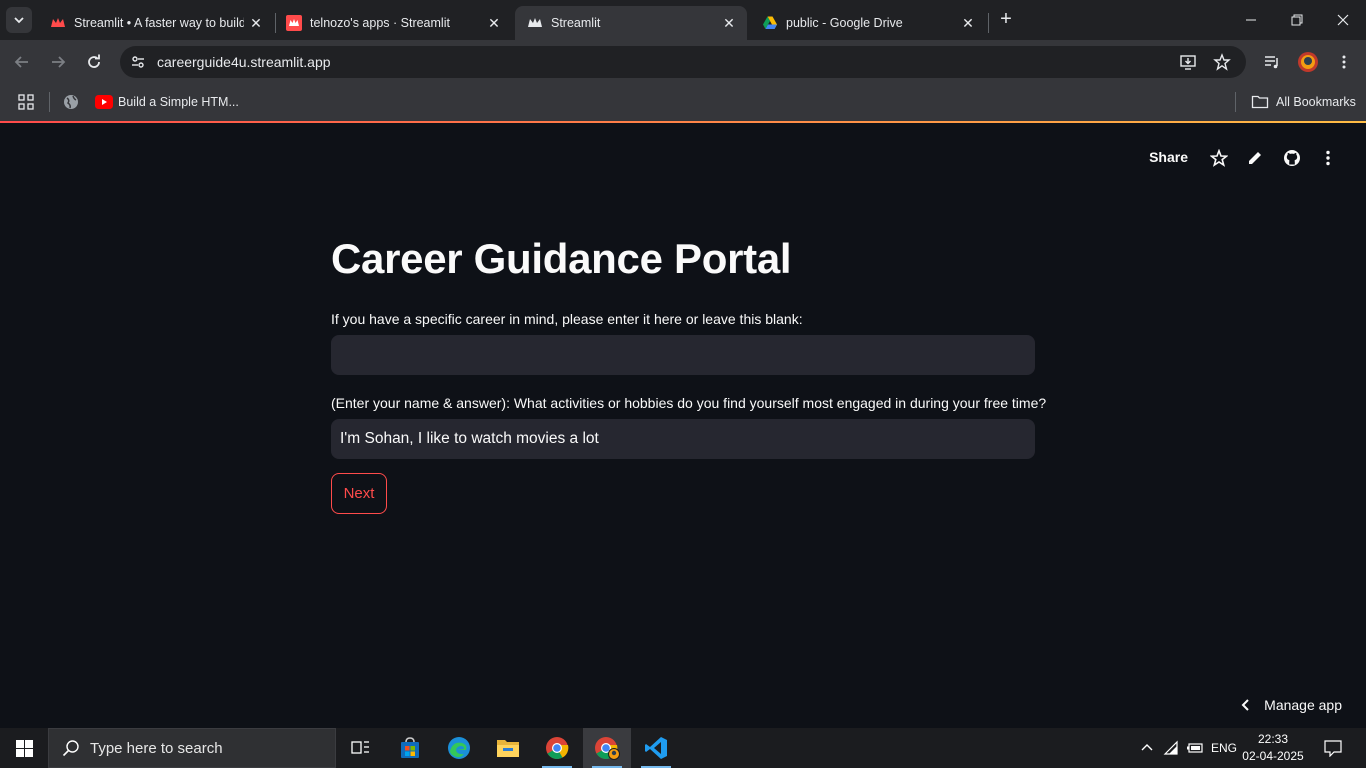 The height and width of the screenshot is (768, 1366). I want to click on clock-date: 02-04-2025, so click(1273, 756).